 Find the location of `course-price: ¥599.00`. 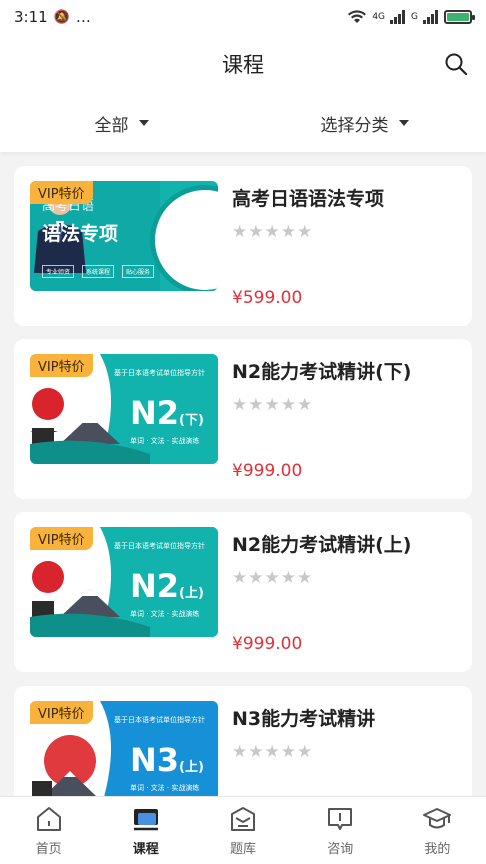

course-price: ¥599.00 is located at coordinates (267, 298).